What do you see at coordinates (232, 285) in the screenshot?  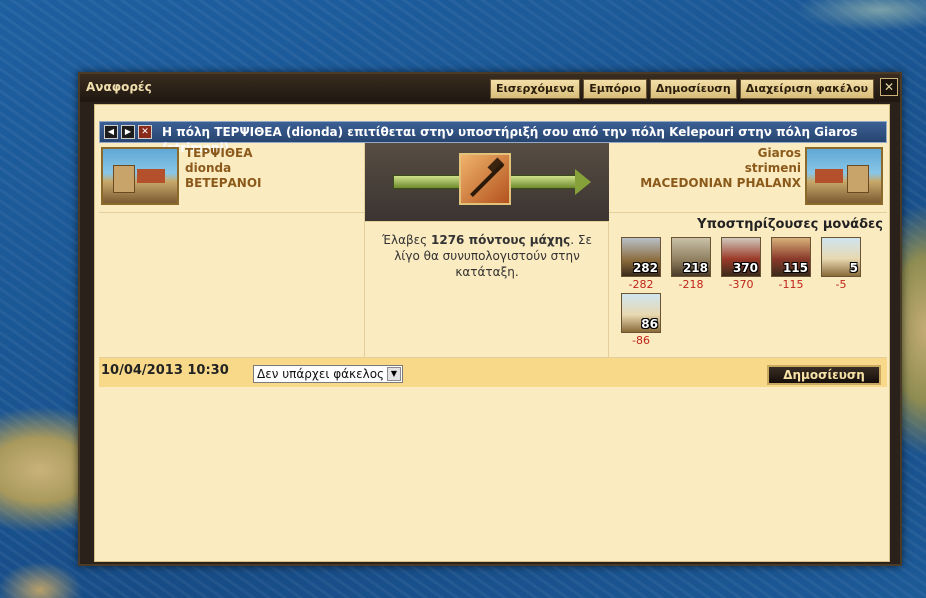 I see `attacker-units-panel` at bounding box center [232, 285].